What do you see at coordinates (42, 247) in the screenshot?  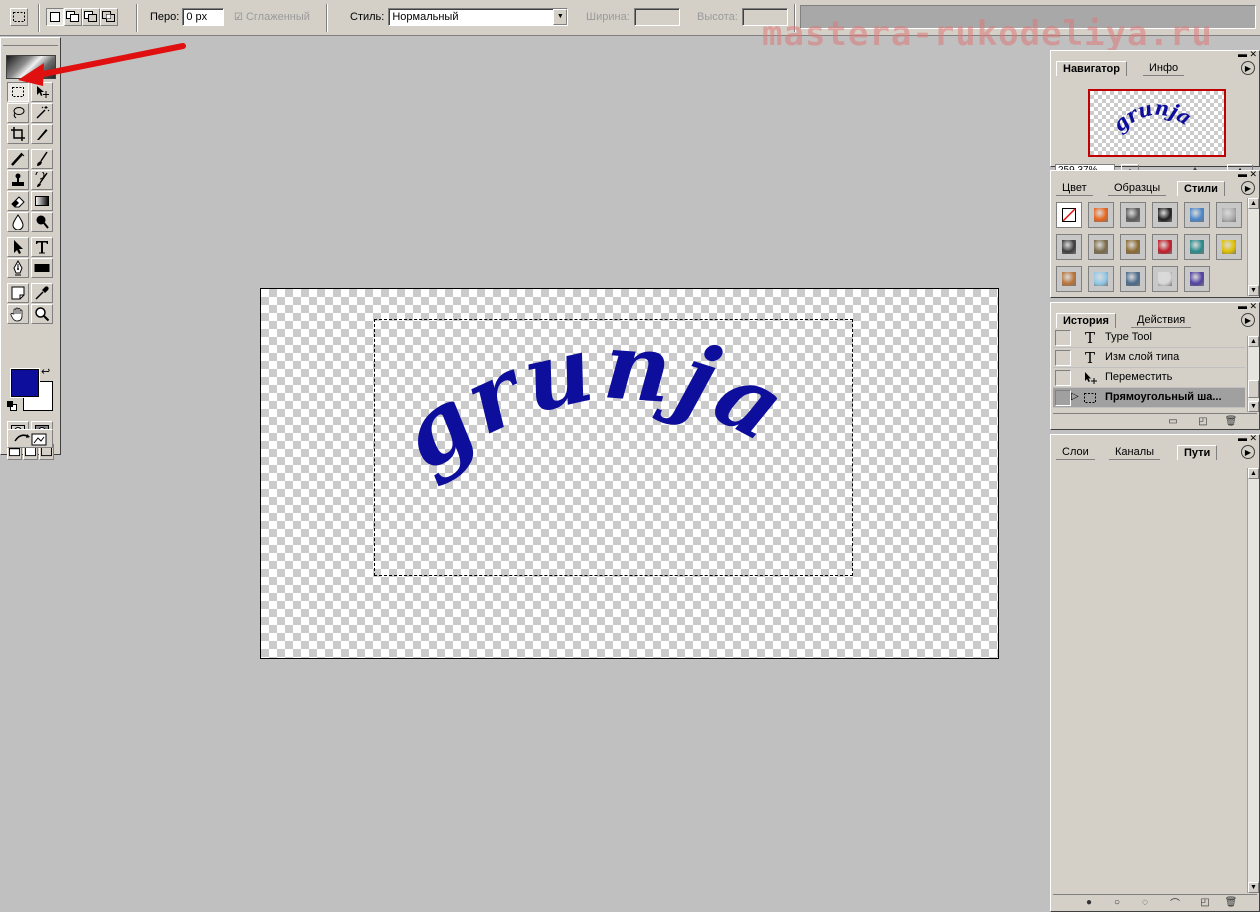 I see `type-tool-icon` at bounding box center [42, 247].